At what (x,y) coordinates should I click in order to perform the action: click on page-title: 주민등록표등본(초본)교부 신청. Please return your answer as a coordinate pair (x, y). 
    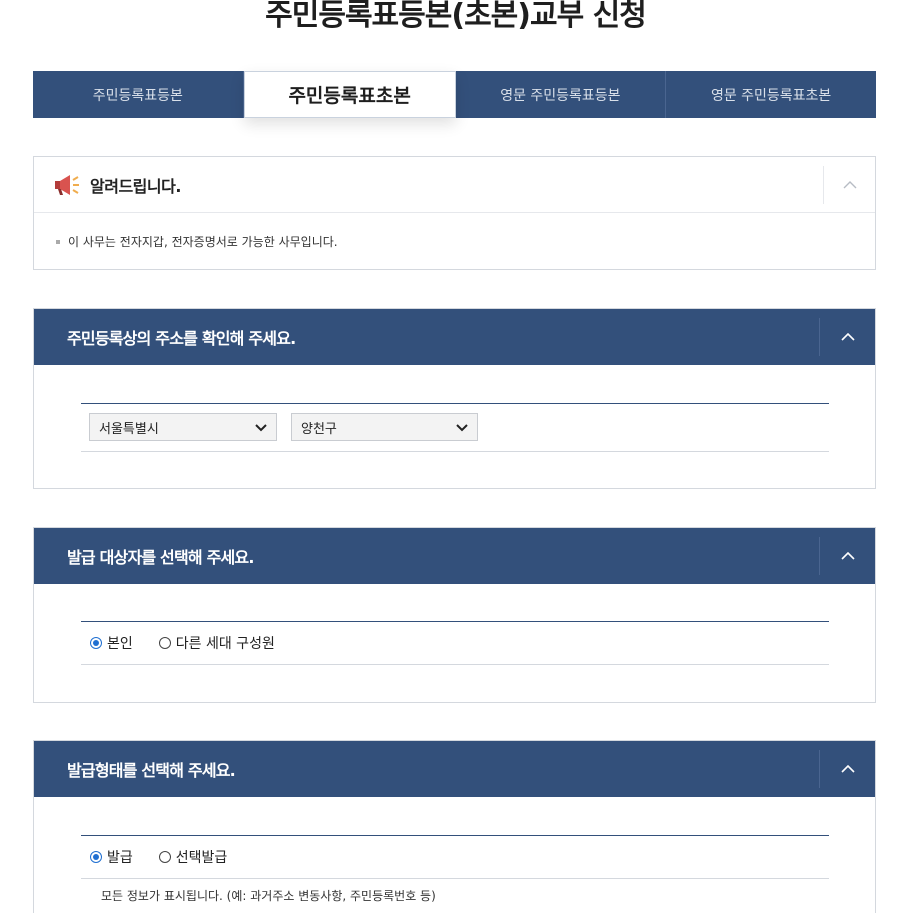
    Looking at the image, I should click on (456, 16).